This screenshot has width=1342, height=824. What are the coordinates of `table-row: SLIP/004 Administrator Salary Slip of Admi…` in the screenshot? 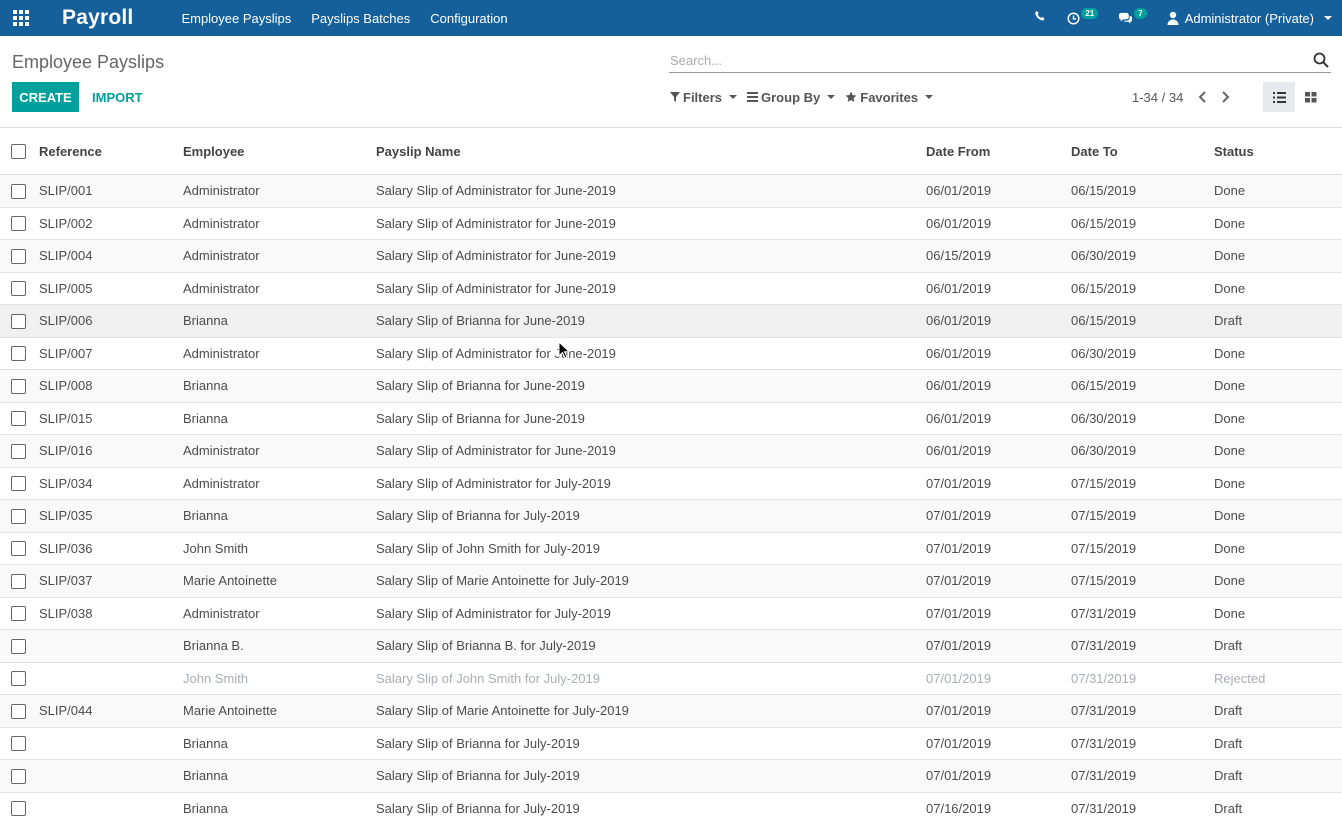 It's located at (671, 255).